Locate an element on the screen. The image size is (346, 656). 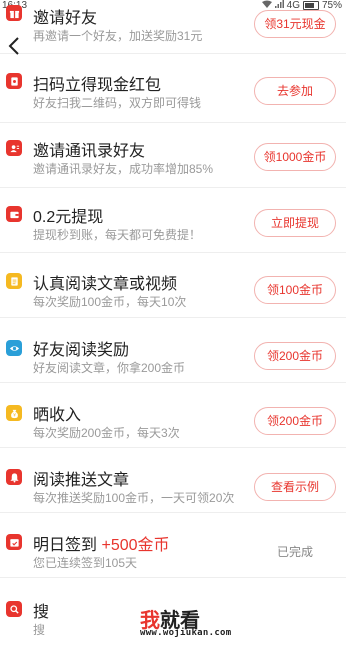
claim-coins-button: 领1000金币 is located at coordinates (295, 157).